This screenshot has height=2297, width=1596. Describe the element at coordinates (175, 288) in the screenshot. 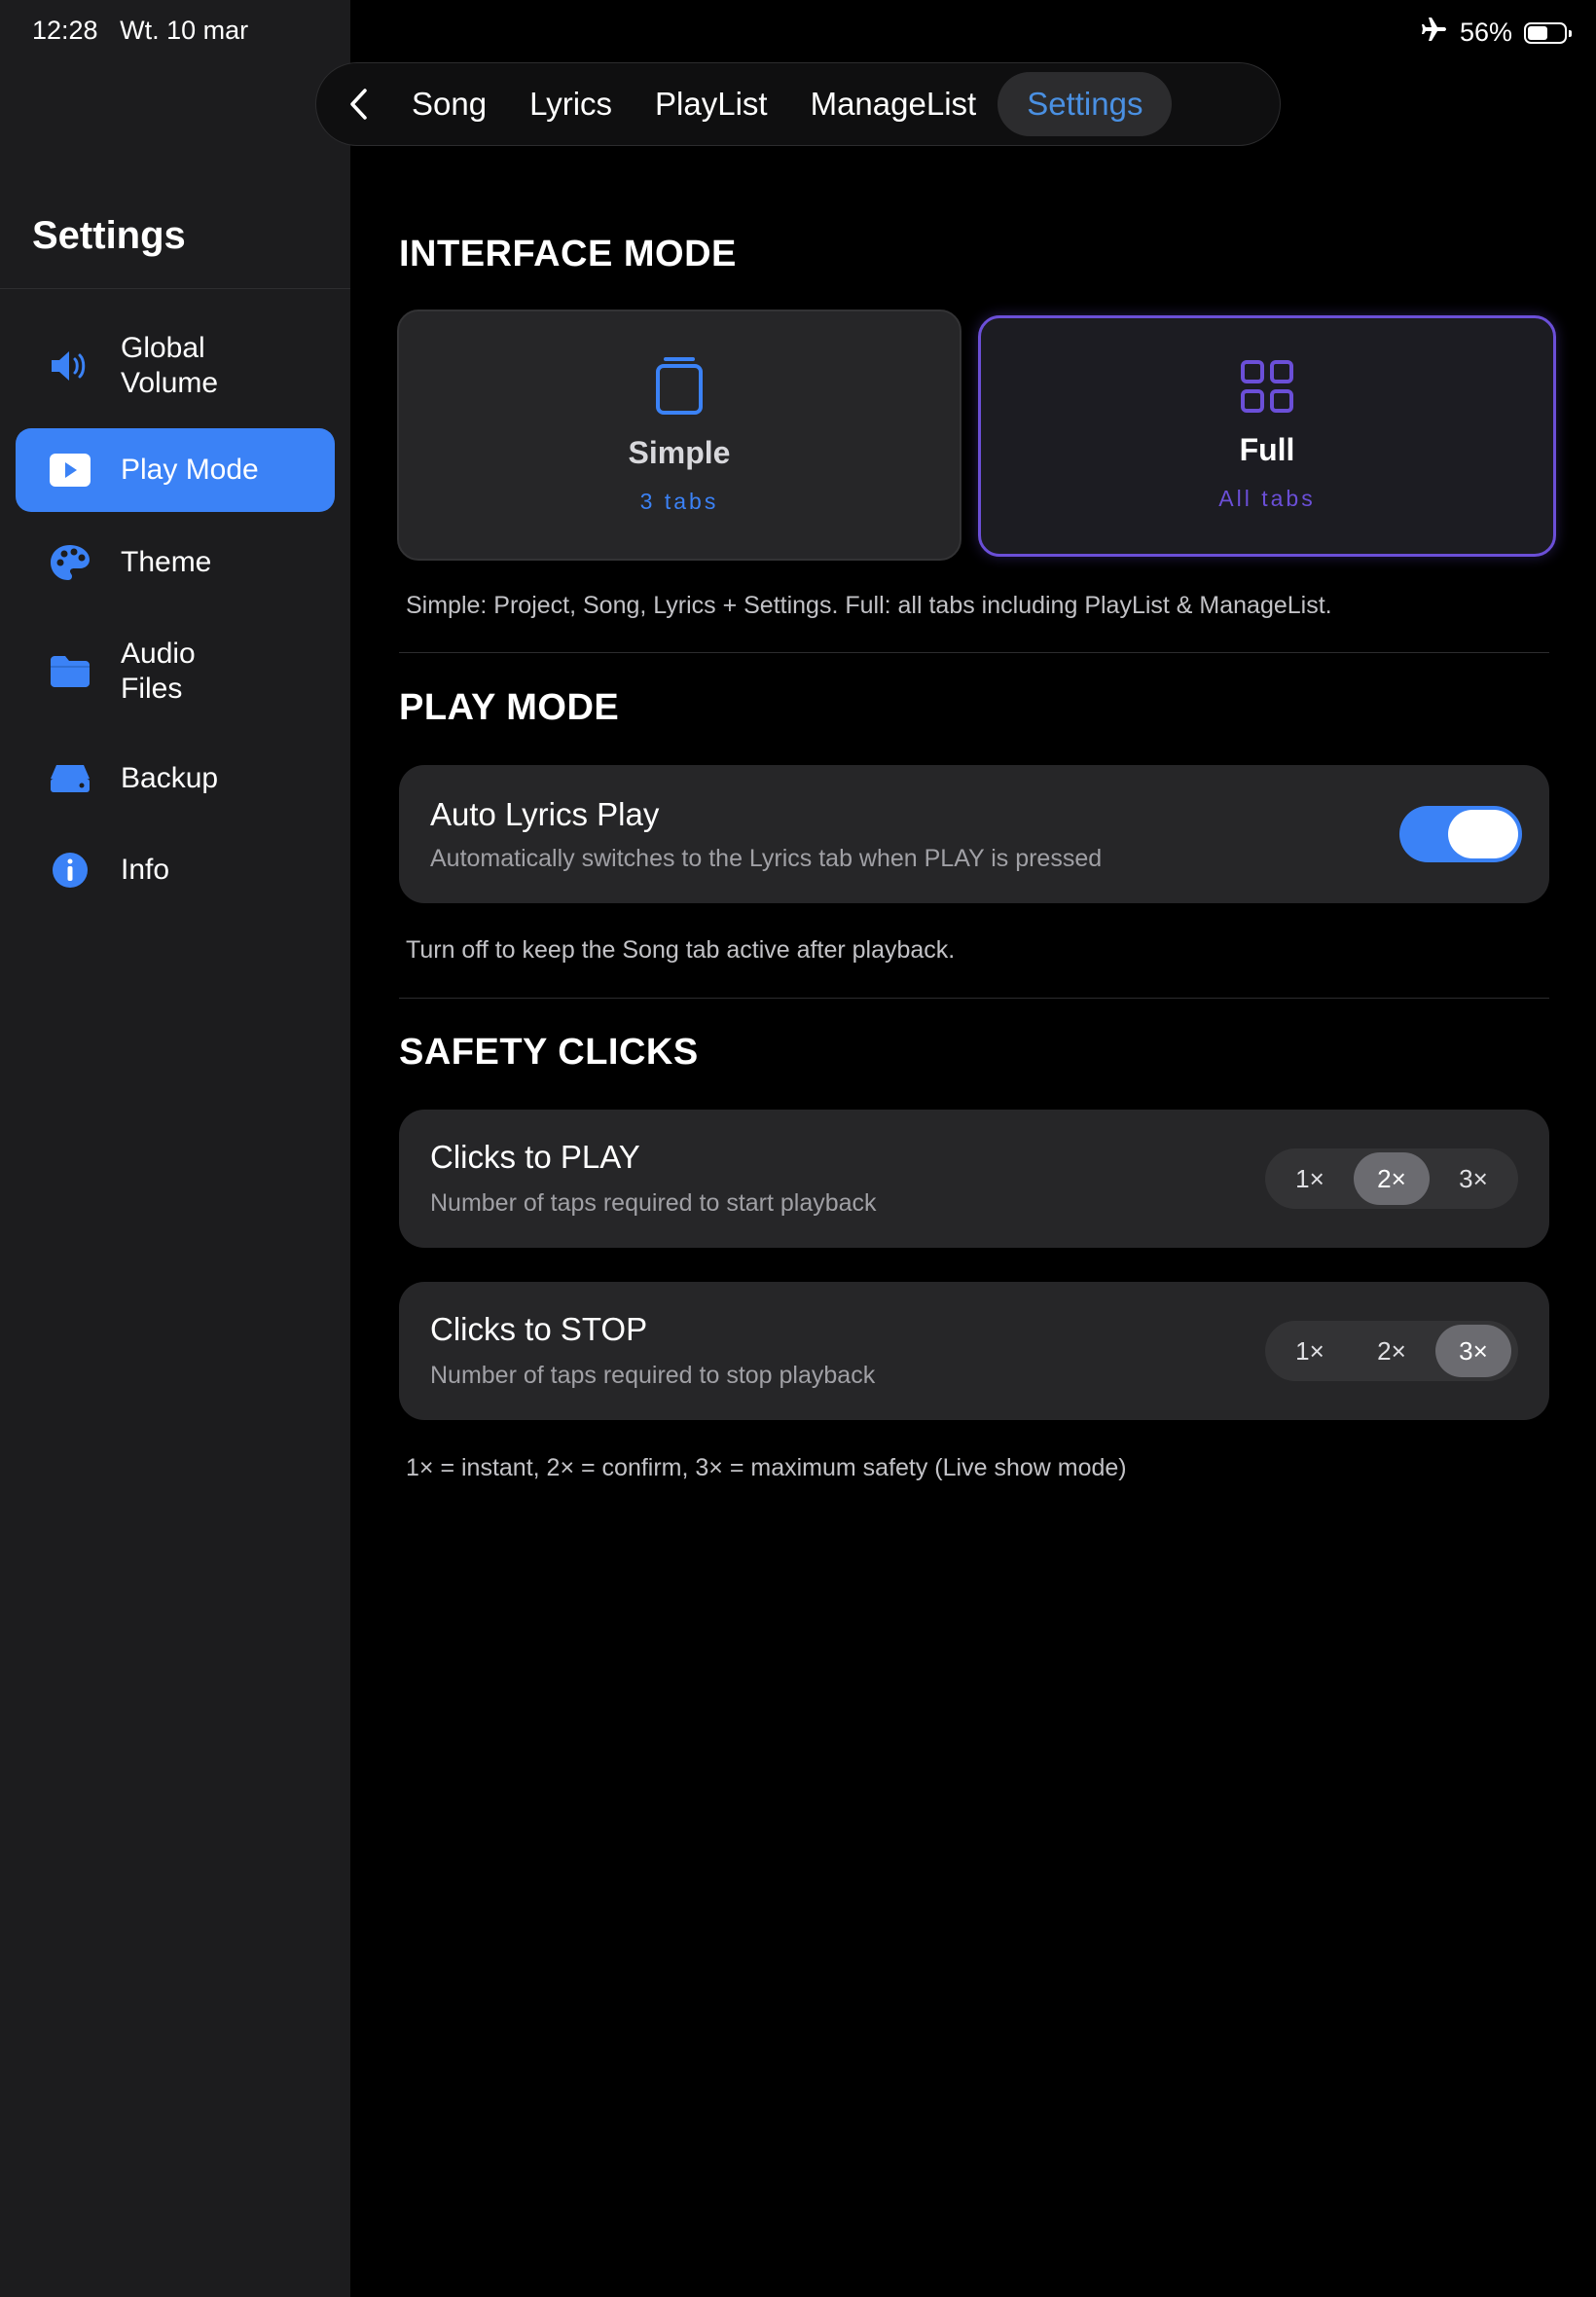

I see `sidebar-divider` at that location.